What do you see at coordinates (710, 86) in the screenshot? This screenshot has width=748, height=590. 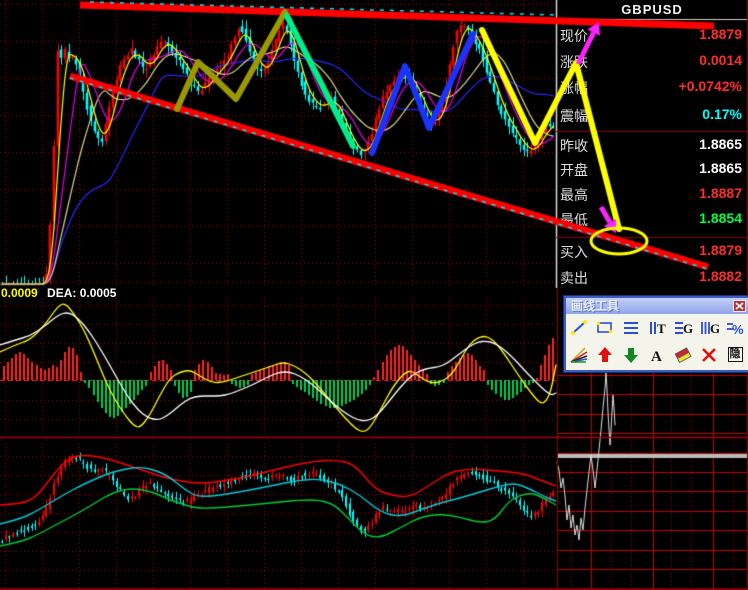 I see `quote-value: +0.0742%` at bounding box center [710, 86].